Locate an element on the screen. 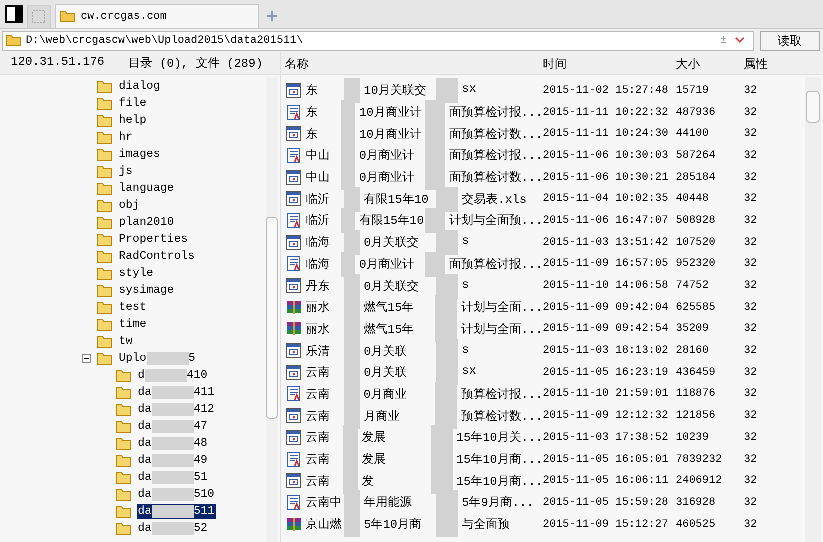 The image size is (823, 542). folder-name: images is located at coordinates (140, 154).